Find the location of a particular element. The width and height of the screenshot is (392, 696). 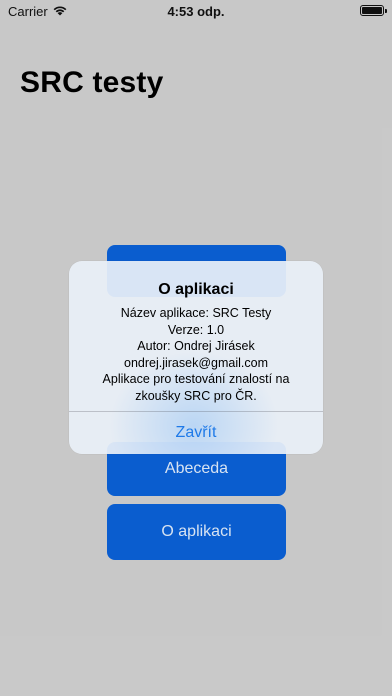

alert-line-email: ondrej.jirasek@gmail.com is located at coordinates (196, 362).